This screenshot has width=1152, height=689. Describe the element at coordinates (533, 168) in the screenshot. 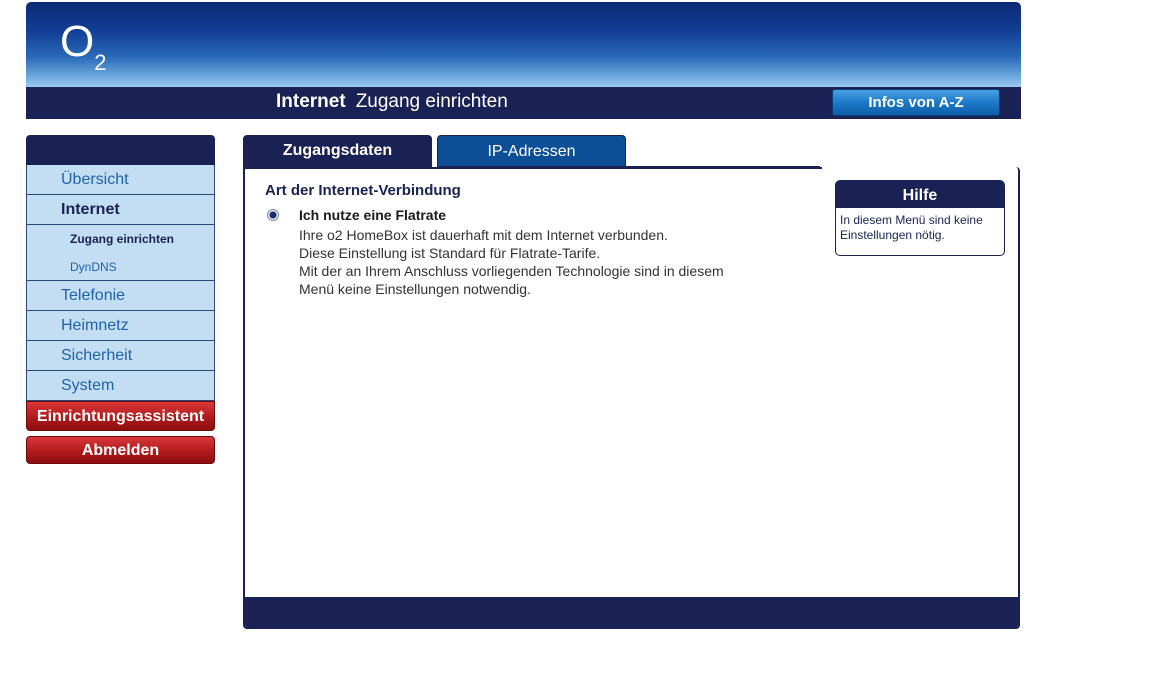

I see `panel-border` at that location.